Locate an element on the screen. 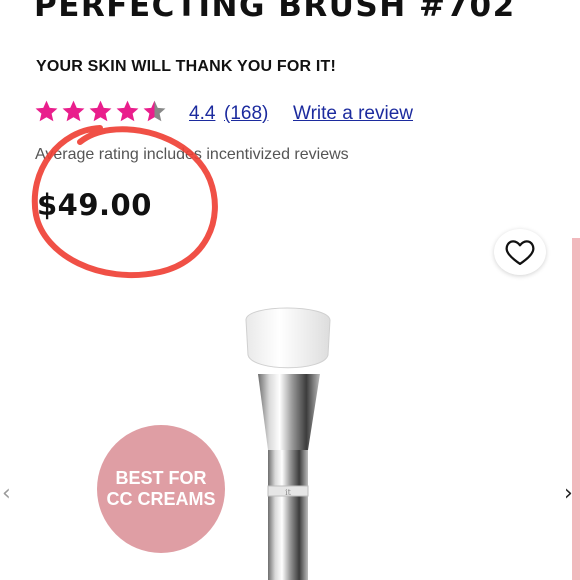  adjacent-slide-edge is located at coordinates (576, 409).